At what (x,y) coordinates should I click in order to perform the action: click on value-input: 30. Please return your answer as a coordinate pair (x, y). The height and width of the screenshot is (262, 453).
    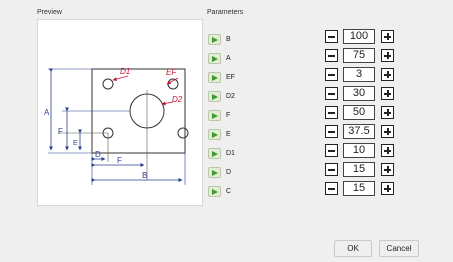
    Looking at the image, I should click on (359, 93).